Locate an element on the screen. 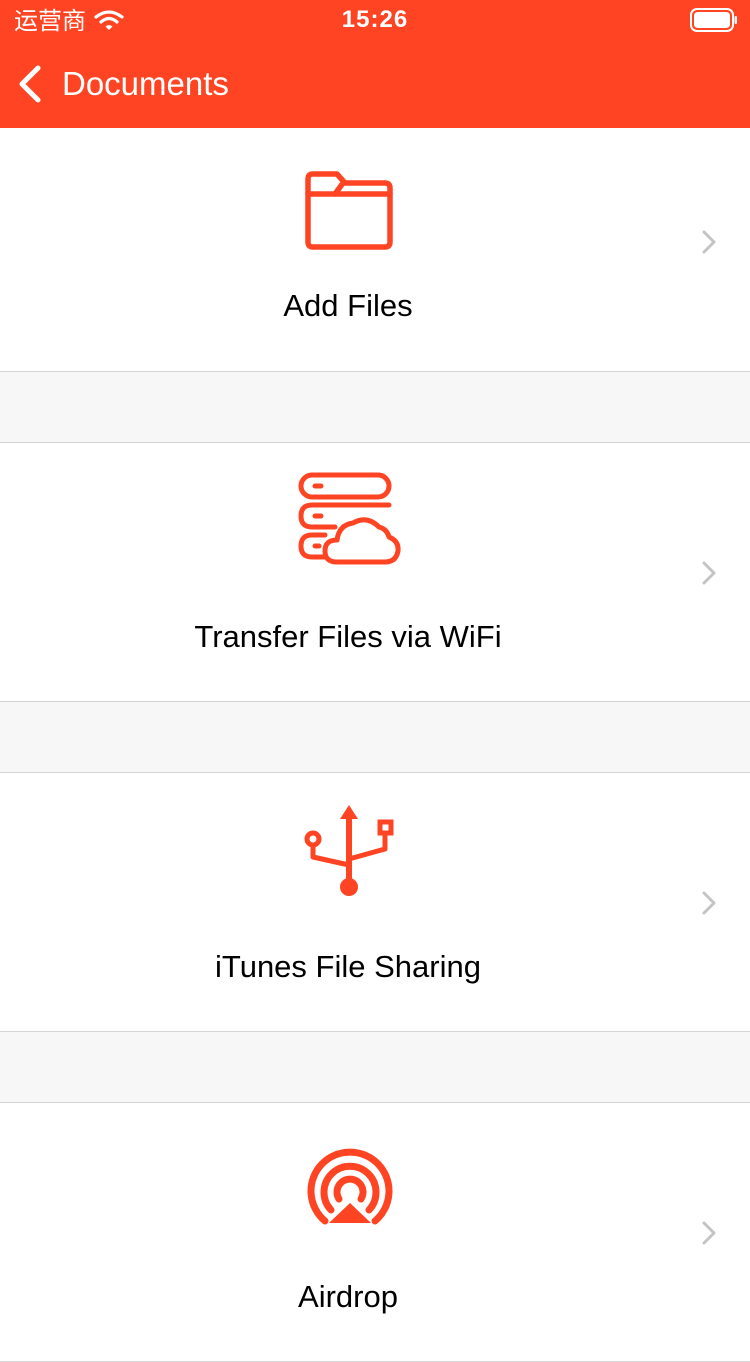 The image size is (750, 1362). list-item-label: iTunes File Sharing is located at coordinates (348, 966).